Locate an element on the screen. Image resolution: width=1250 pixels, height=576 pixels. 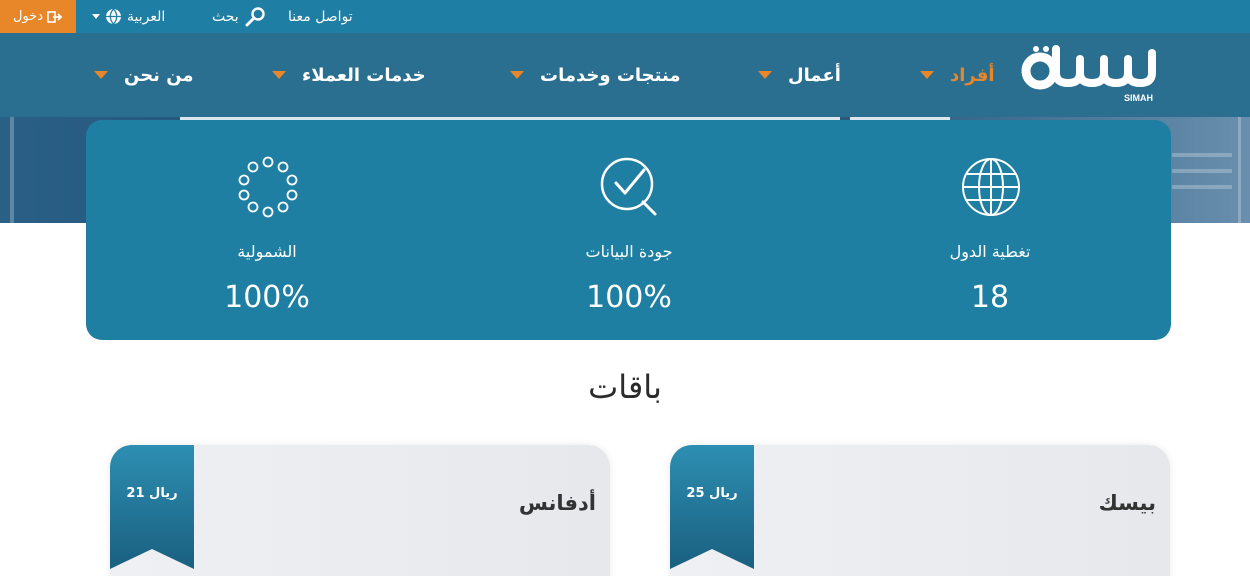
nav-item-customer-services: خدمات العملاء is located at coordinates (349, 75).